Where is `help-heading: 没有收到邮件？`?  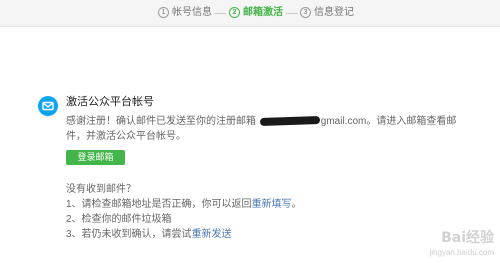
help-heading: 没有收到邮件？ is located at coordinates (101, 189).